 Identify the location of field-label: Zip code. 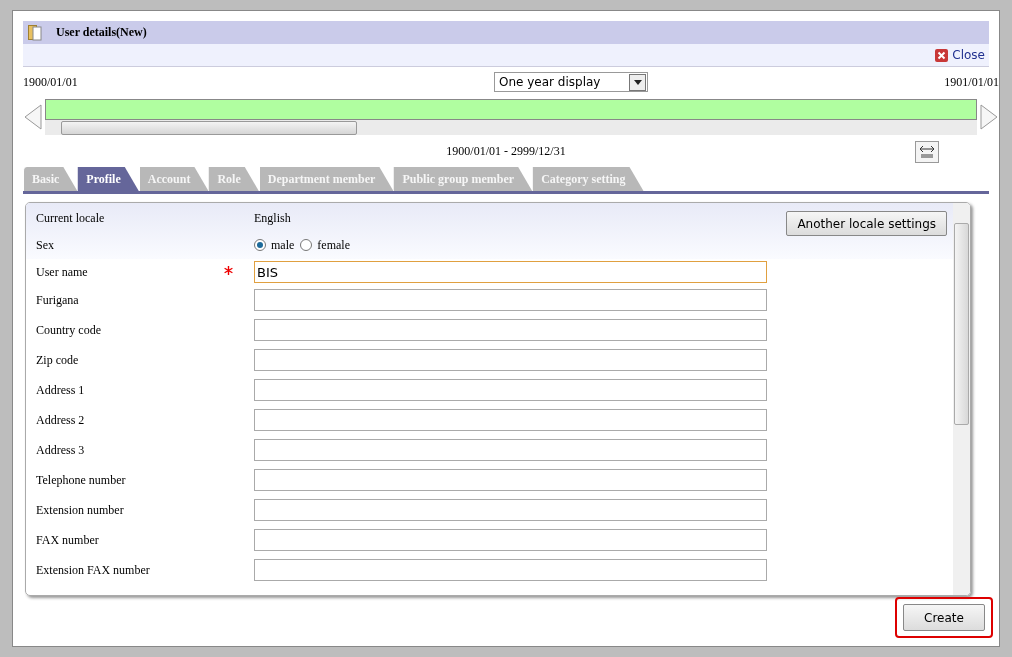
(57, 360).